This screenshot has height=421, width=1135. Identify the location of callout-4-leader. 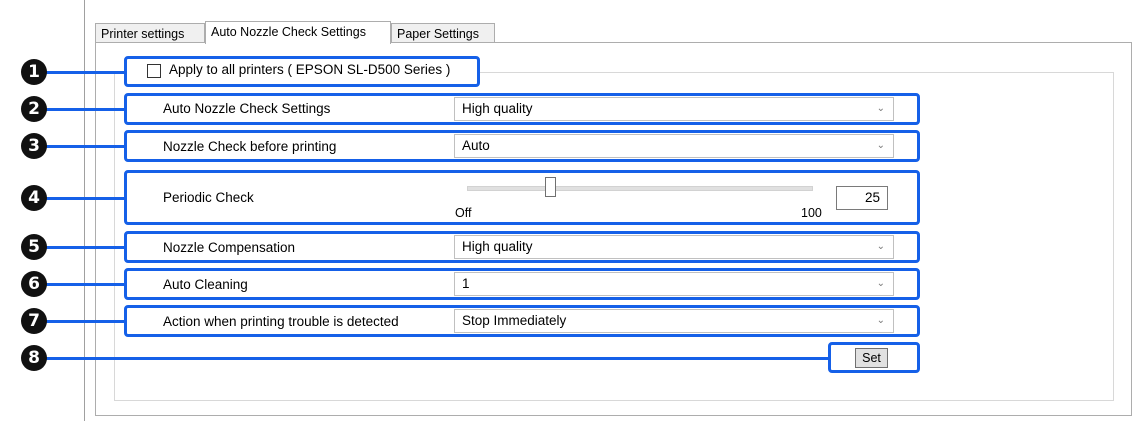
(80, 198).